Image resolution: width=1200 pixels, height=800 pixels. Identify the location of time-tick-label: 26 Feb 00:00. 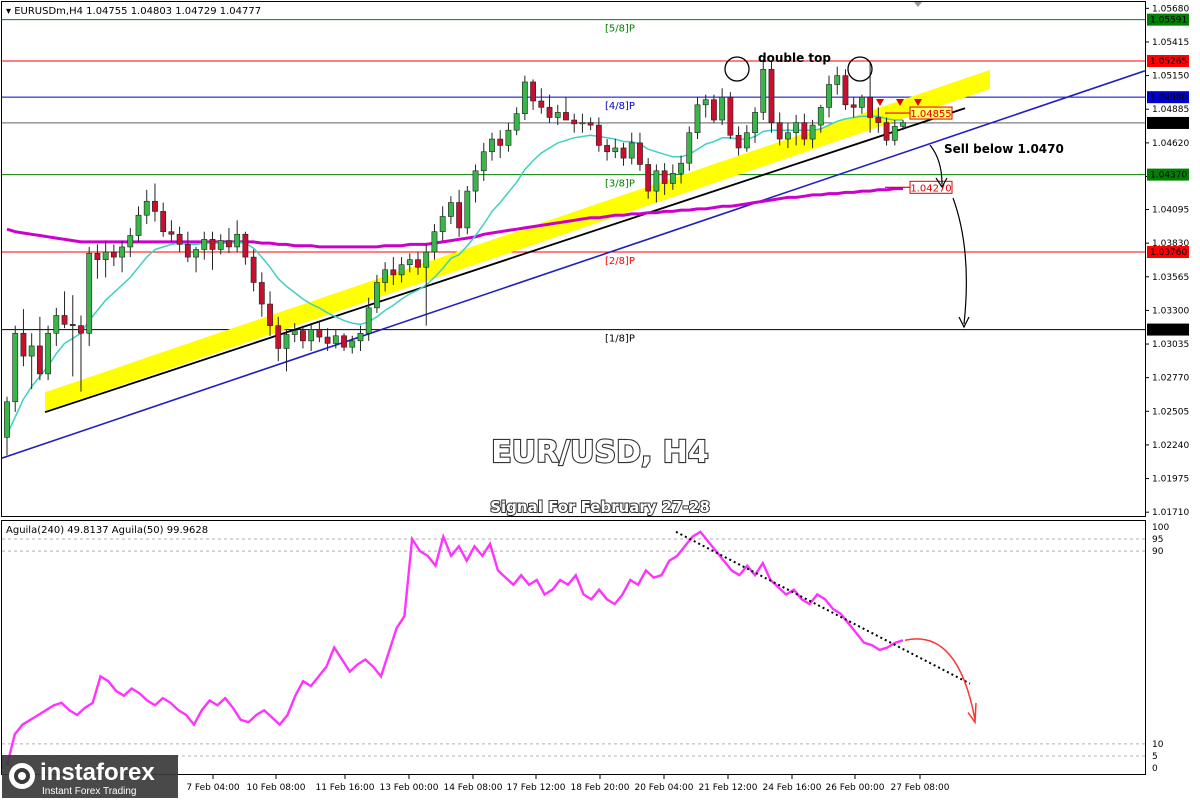
(854, 788).